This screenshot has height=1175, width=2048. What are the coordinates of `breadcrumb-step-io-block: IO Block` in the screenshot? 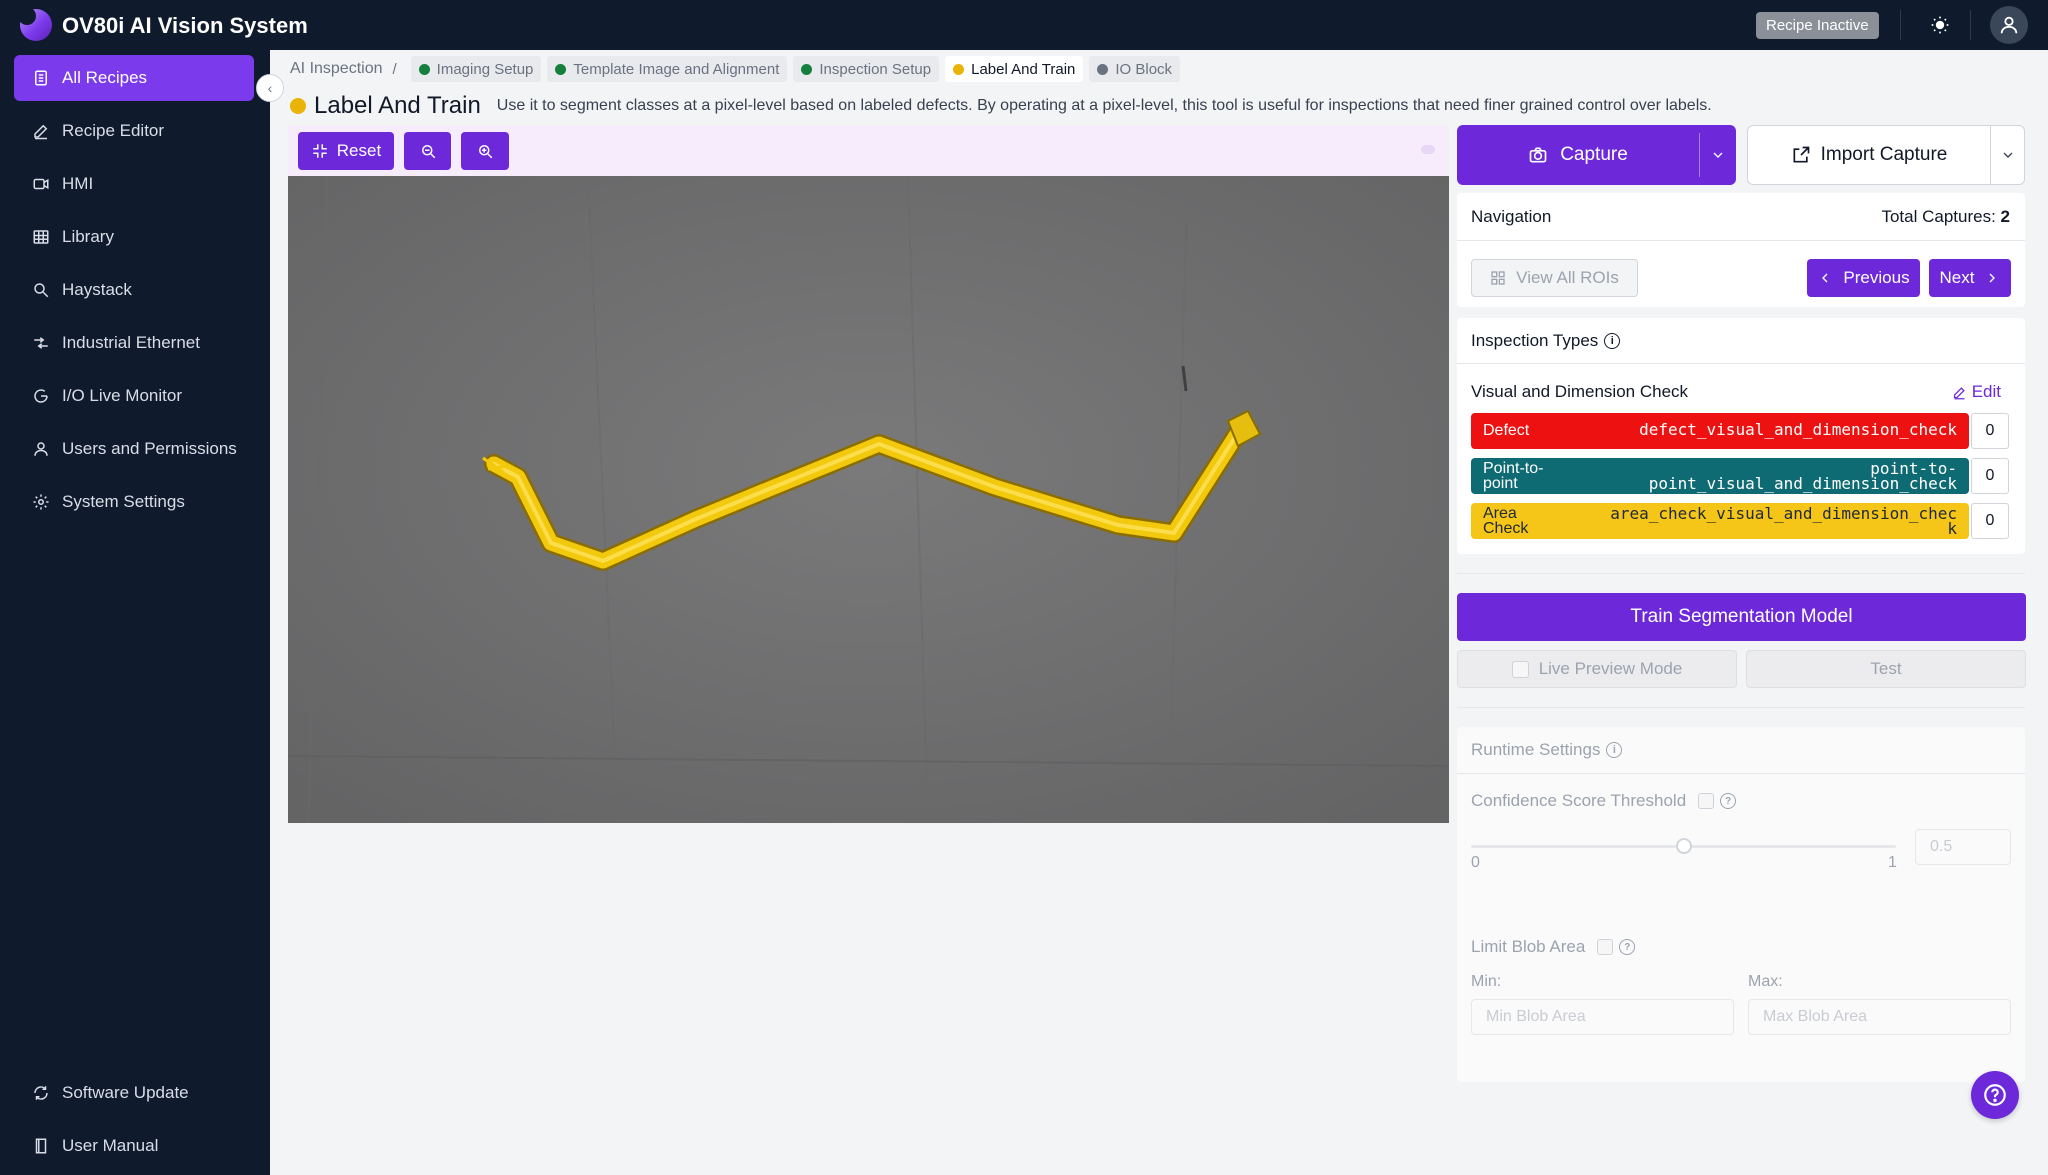 It's located at (1135, 69).